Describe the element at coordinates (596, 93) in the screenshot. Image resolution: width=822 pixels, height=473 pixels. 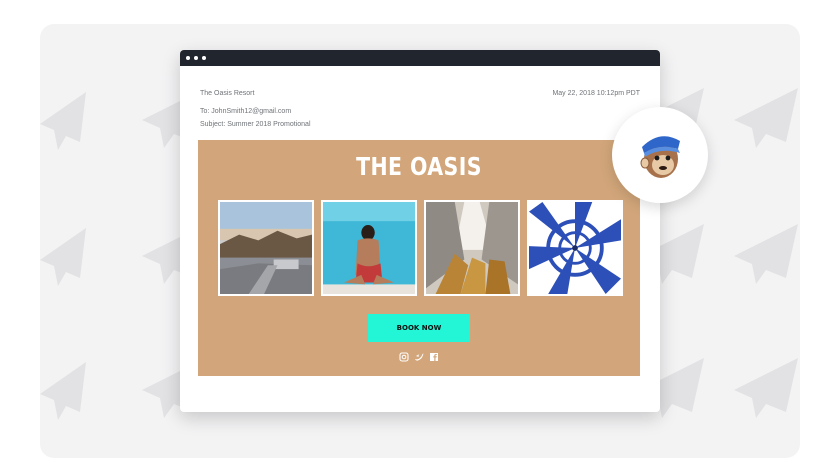
I see `email-date: May 22, 2018 10:12pm PDT` at that location.